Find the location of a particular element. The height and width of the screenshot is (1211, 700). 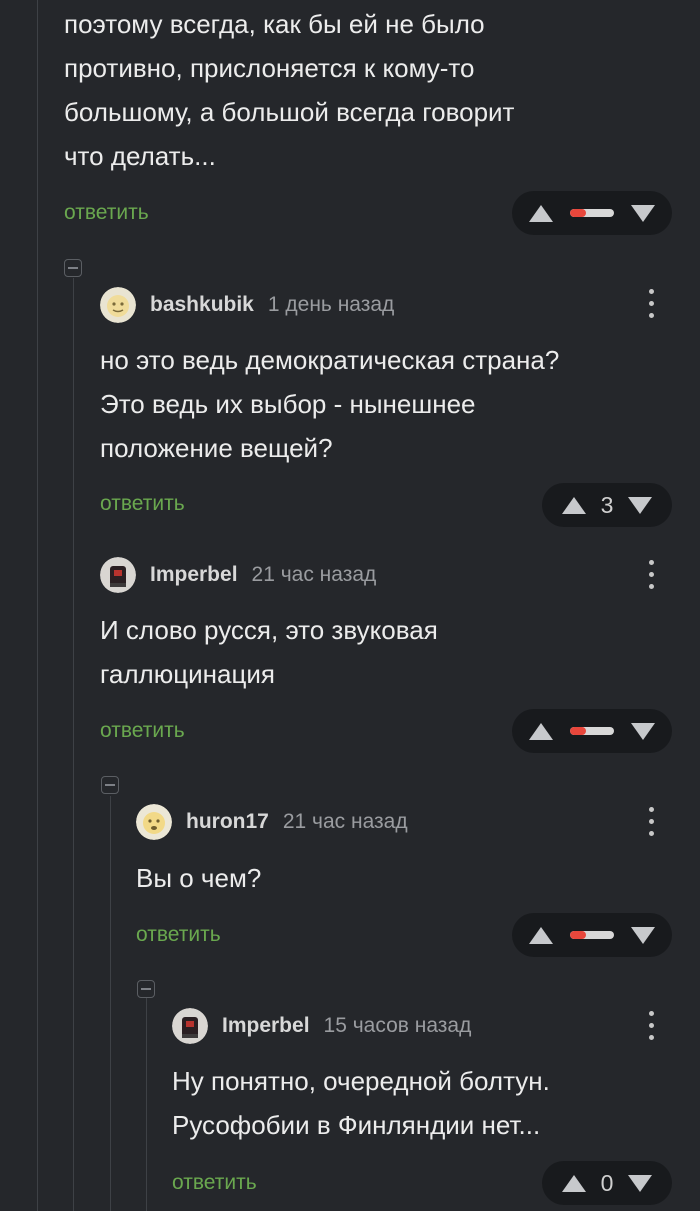

vote-control: 0 is located at coordinates (607, 1183).